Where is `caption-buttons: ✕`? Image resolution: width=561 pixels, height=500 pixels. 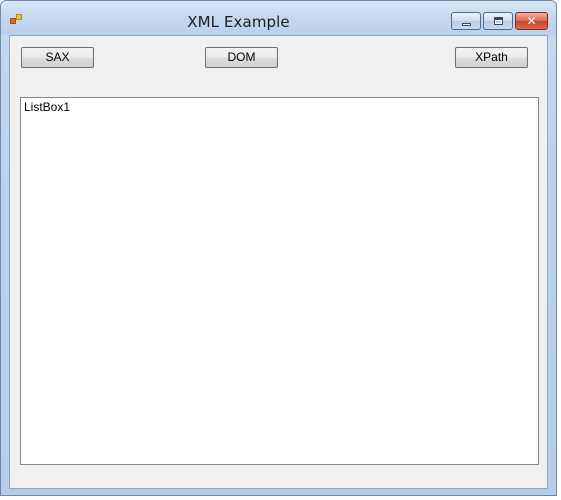
caption-buttons: ✕ is located at coordinates (499, 21).